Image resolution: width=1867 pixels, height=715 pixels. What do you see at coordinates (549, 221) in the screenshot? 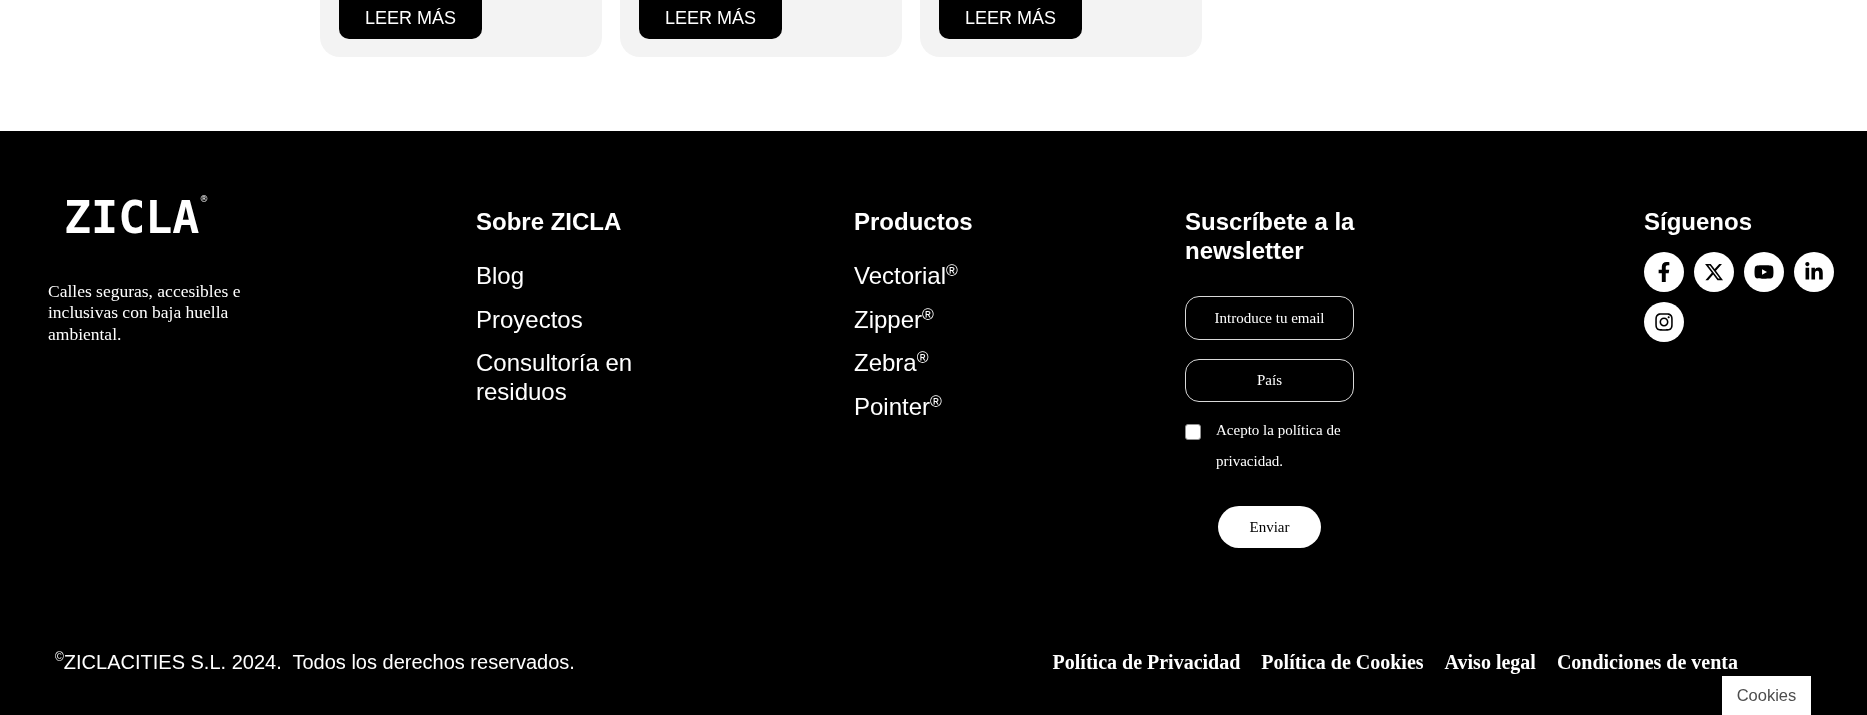
I see `column-heading: Sobre ZICLA` at bounding box center [549, 221].